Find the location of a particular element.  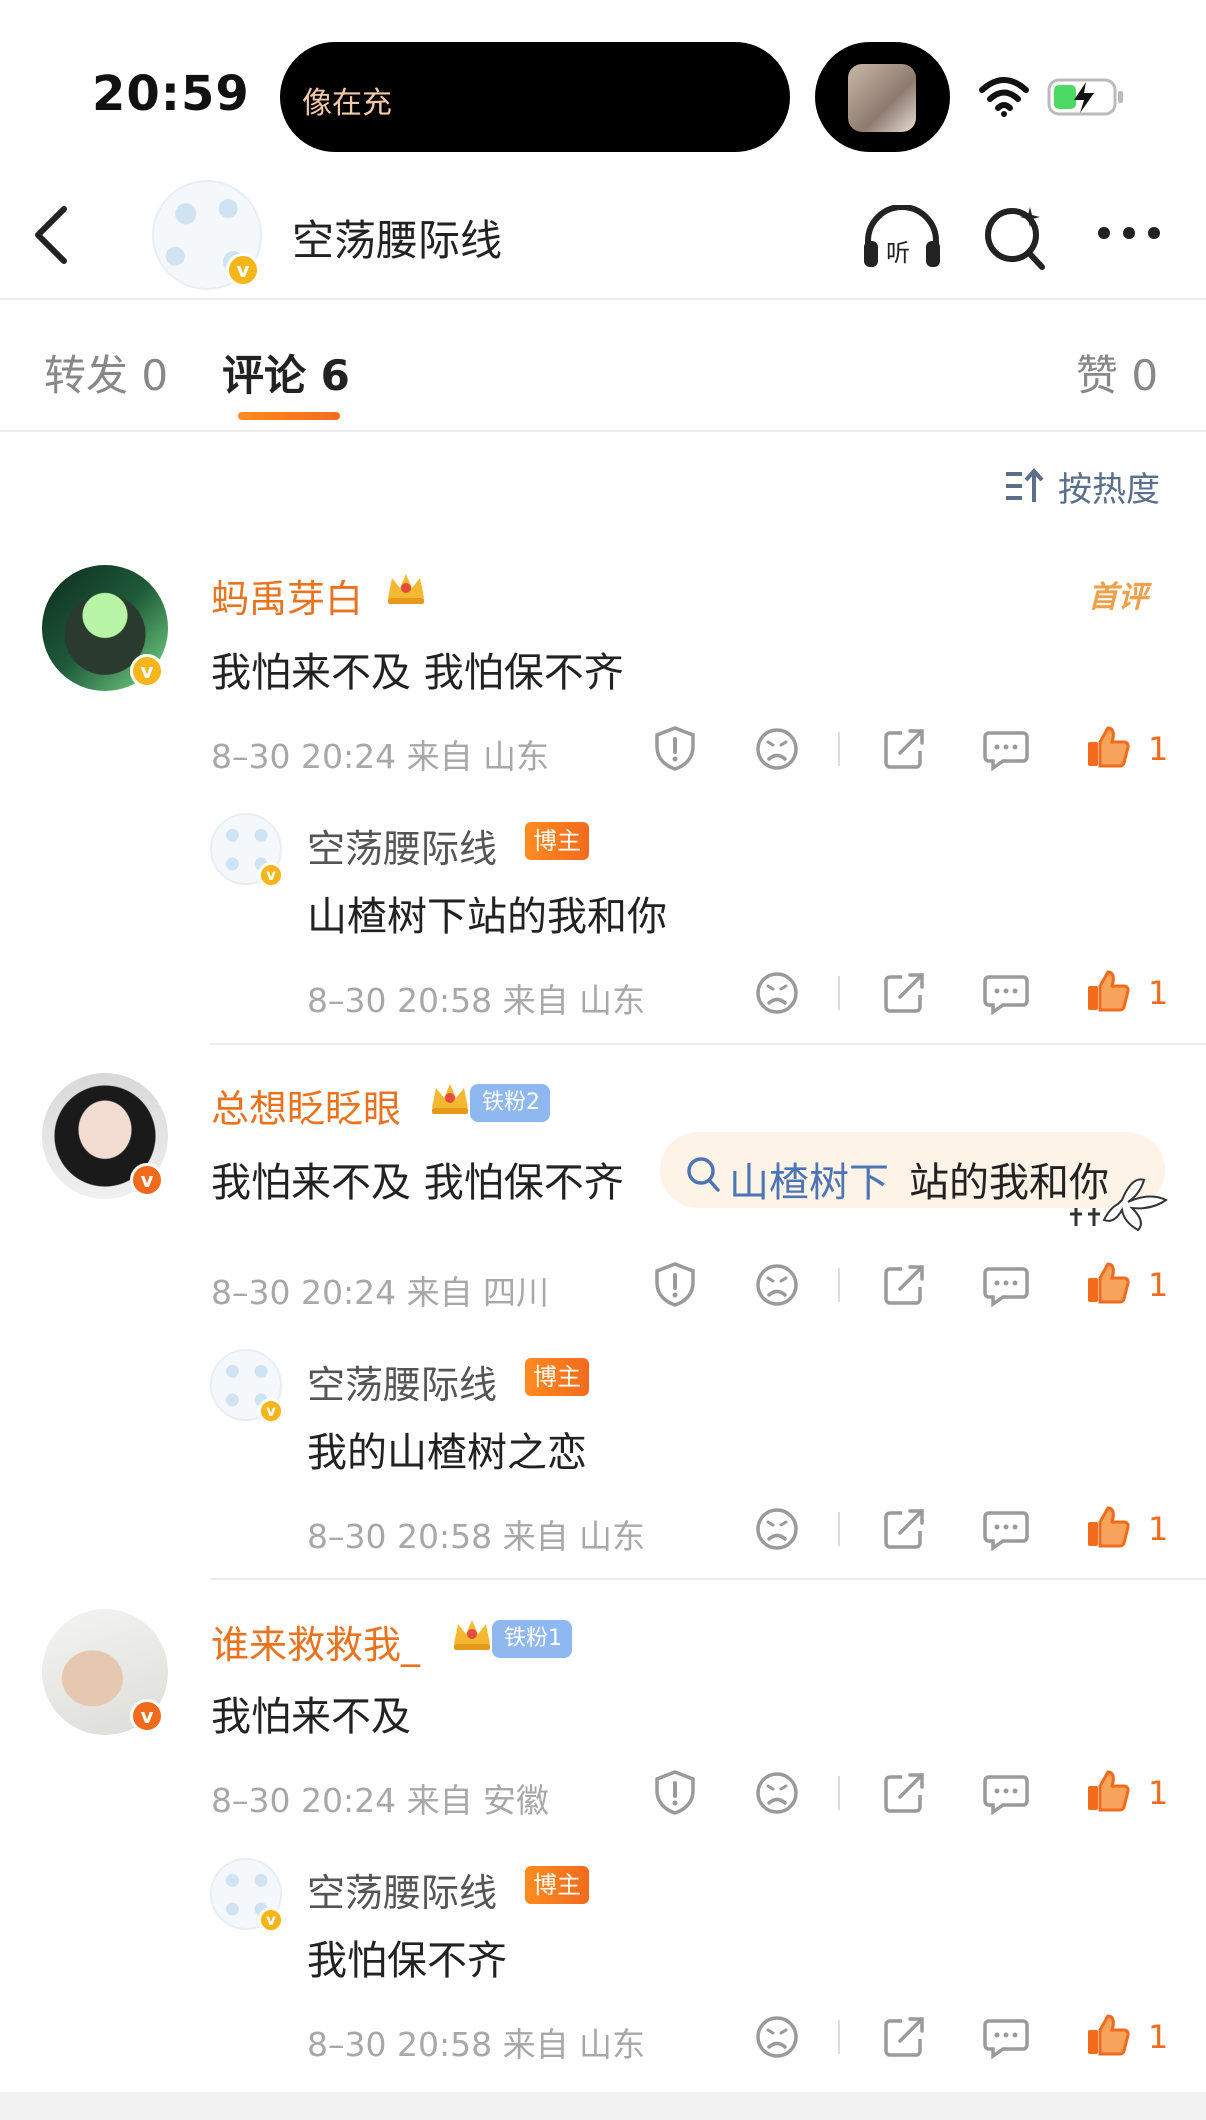

commenter-name: 总想眨眨眼 is located at coordinates (306, 1105).